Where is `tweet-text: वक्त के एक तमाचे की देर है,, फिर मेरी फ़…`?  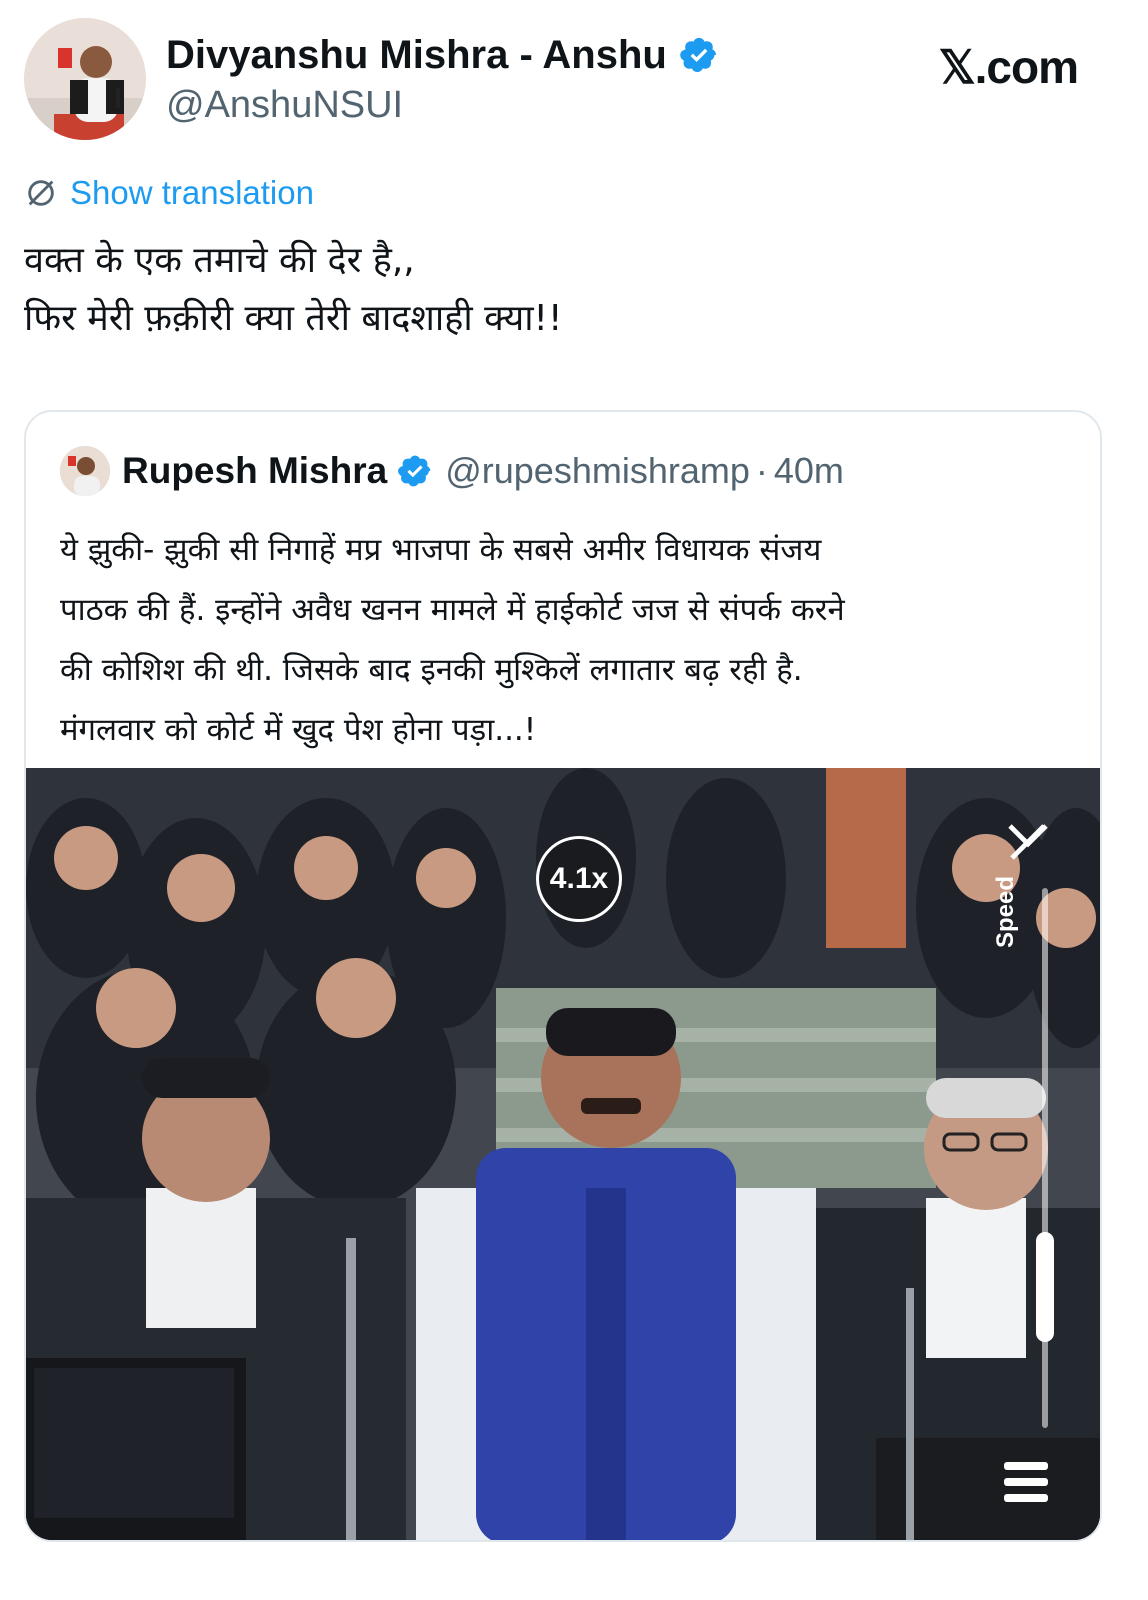
tweet-text: वक्त के एक तमाचे की देर है,, फिर मेरी फ़… is located at coordinates (293, 289).